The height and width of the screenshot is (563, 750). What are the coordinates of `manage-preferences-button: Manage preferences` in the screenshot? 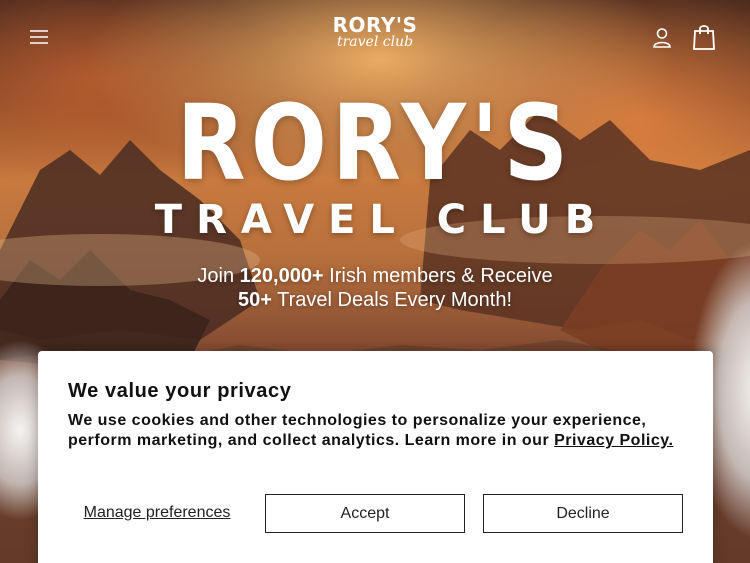 It's located at (157, 513).